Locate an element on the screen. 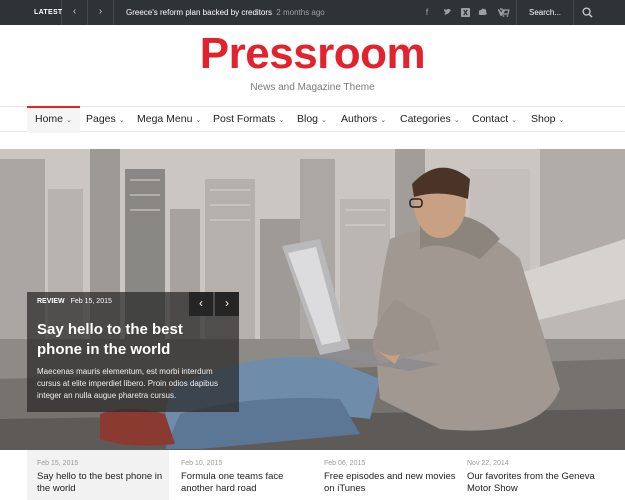 The image size is (625, 500). xing-icon is located at coordinates (465, 12).